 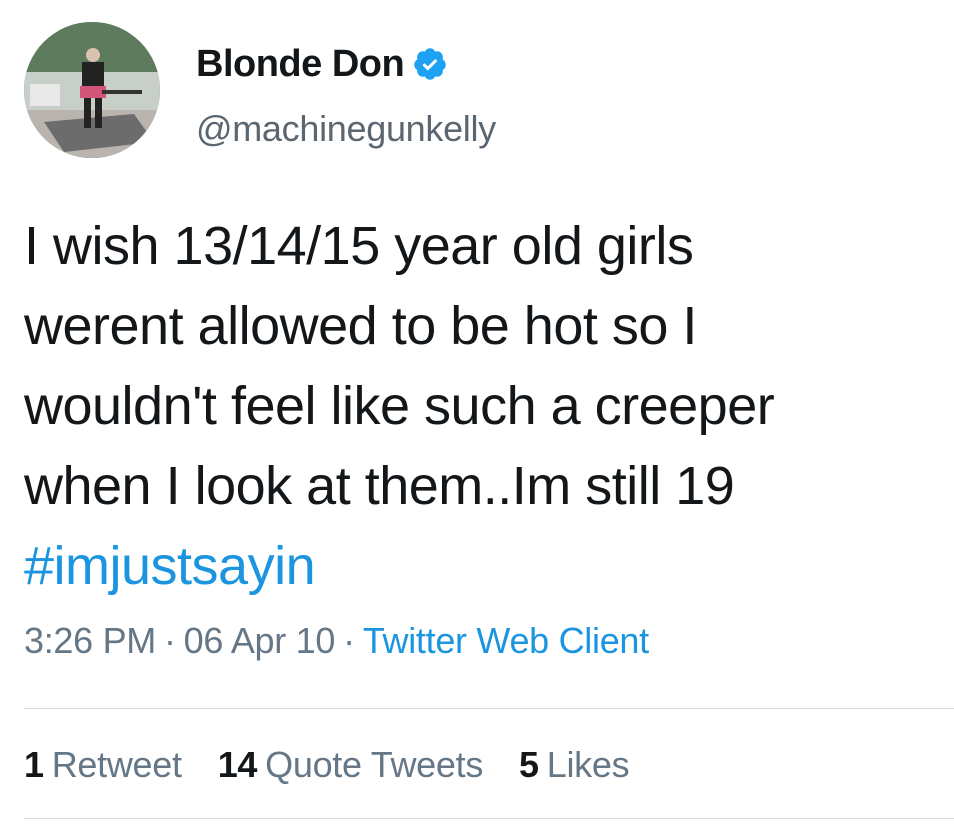 I want to click on stat-count: 14, so click(x=237, y=764).